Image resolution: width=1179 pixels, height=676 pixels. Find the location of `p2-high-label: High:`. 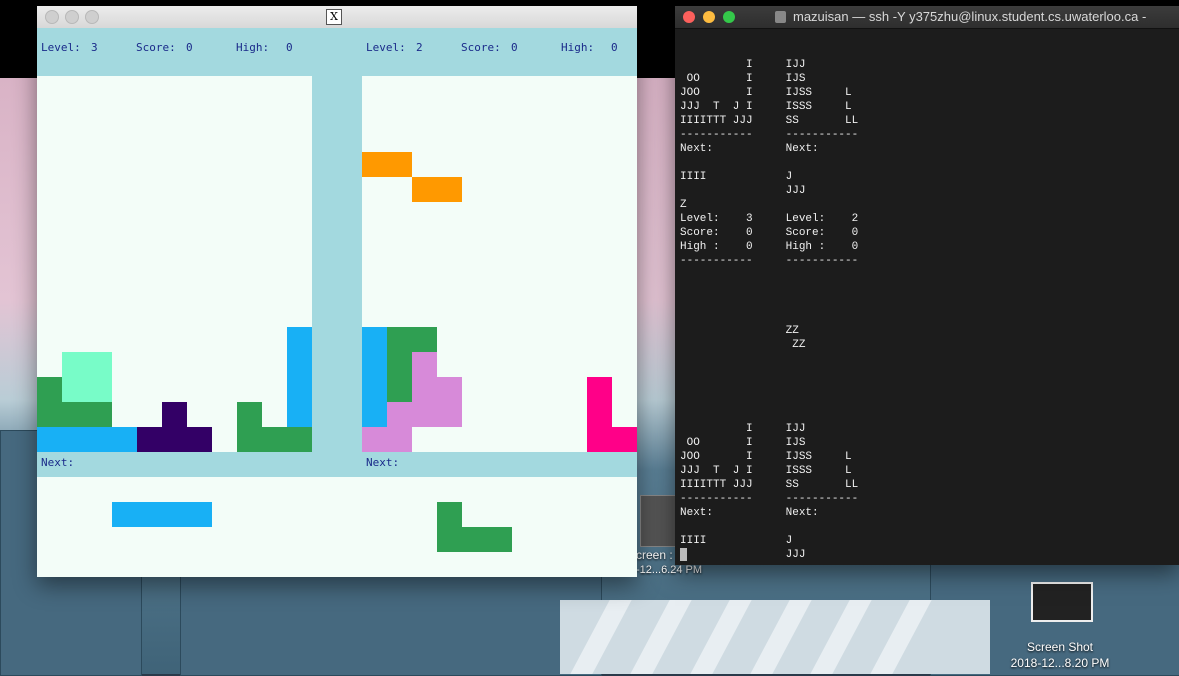

p2-high-label: High: is located at coordinates (578, 47).